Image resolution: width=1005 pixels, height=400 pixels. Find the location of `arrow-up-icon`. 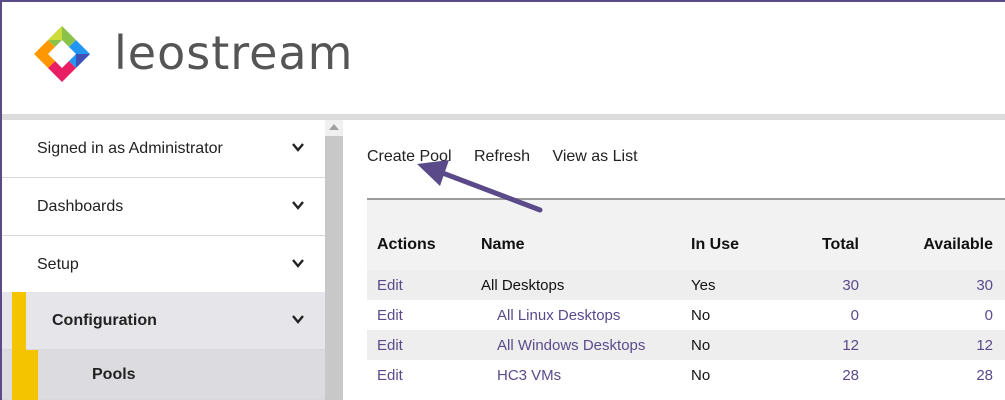

arrow-up-icon is located at coordinates (334, 127).